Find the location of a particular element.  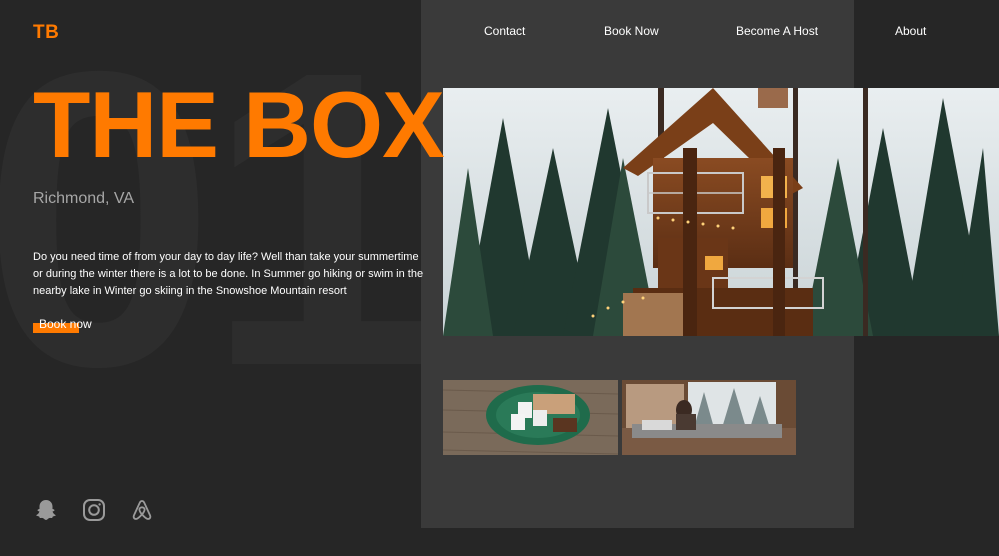

thumbnail-cozy-bed is located at coordinates (709, 417).